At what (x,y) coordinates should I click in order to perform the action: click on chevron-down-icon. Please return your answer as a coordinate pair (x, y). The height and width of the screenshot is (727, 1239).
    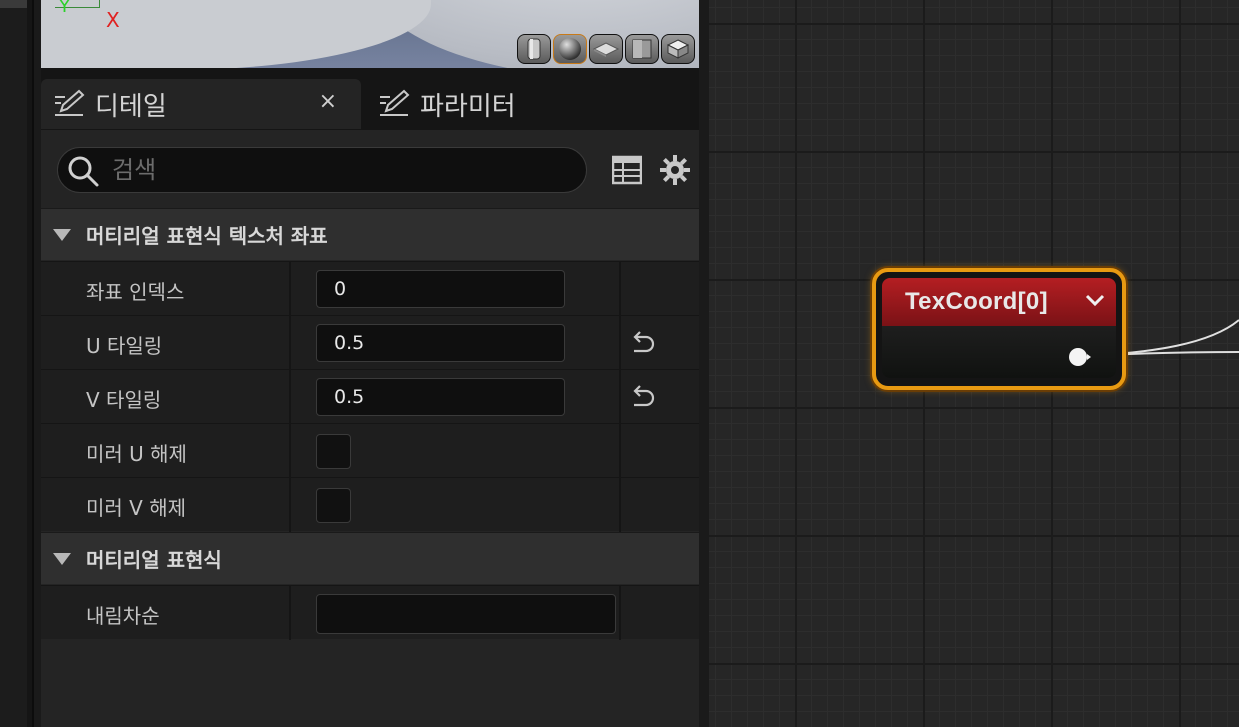
    Looking at the image, I should click on (1095, 300).